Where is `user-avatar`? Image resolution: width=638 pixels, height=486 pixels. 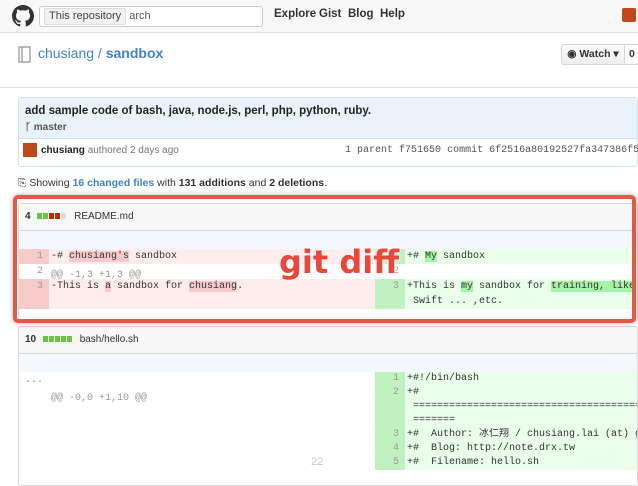 user-avatar is located at coordinates (629, 15).